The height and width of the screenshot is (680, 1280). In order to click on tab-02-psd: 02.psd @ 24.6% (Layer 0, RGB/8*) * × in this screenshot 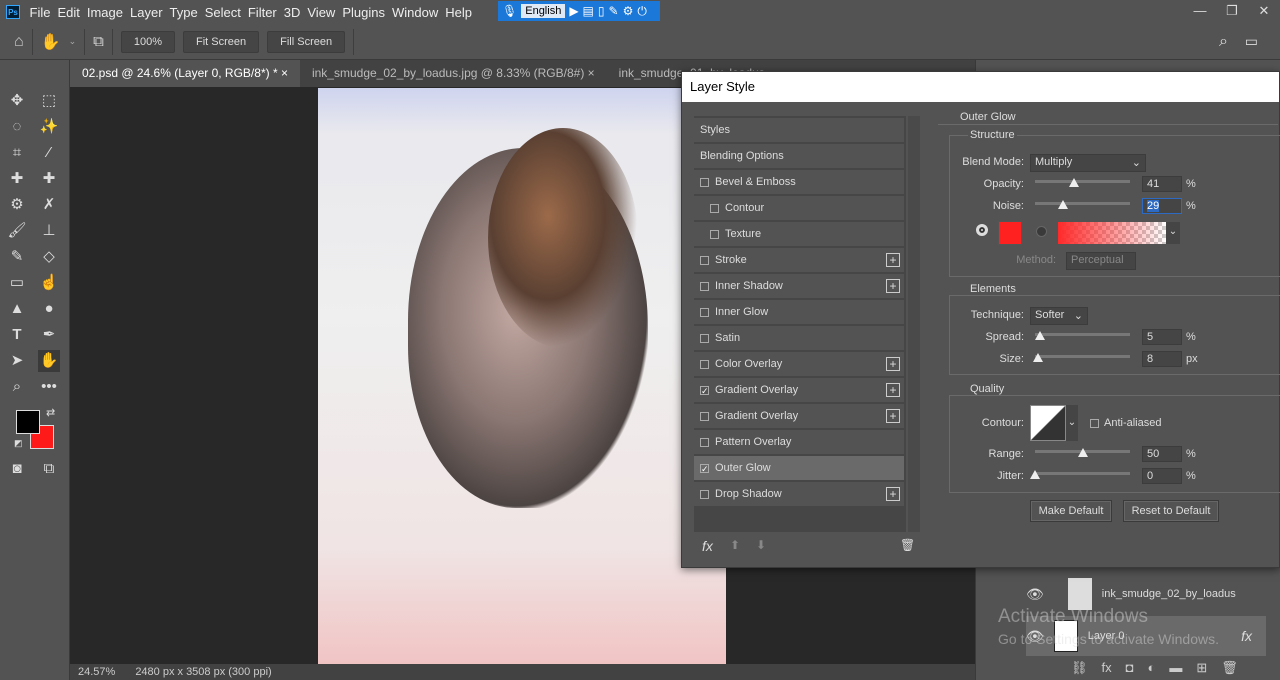, I will do `click(185, 73)`.